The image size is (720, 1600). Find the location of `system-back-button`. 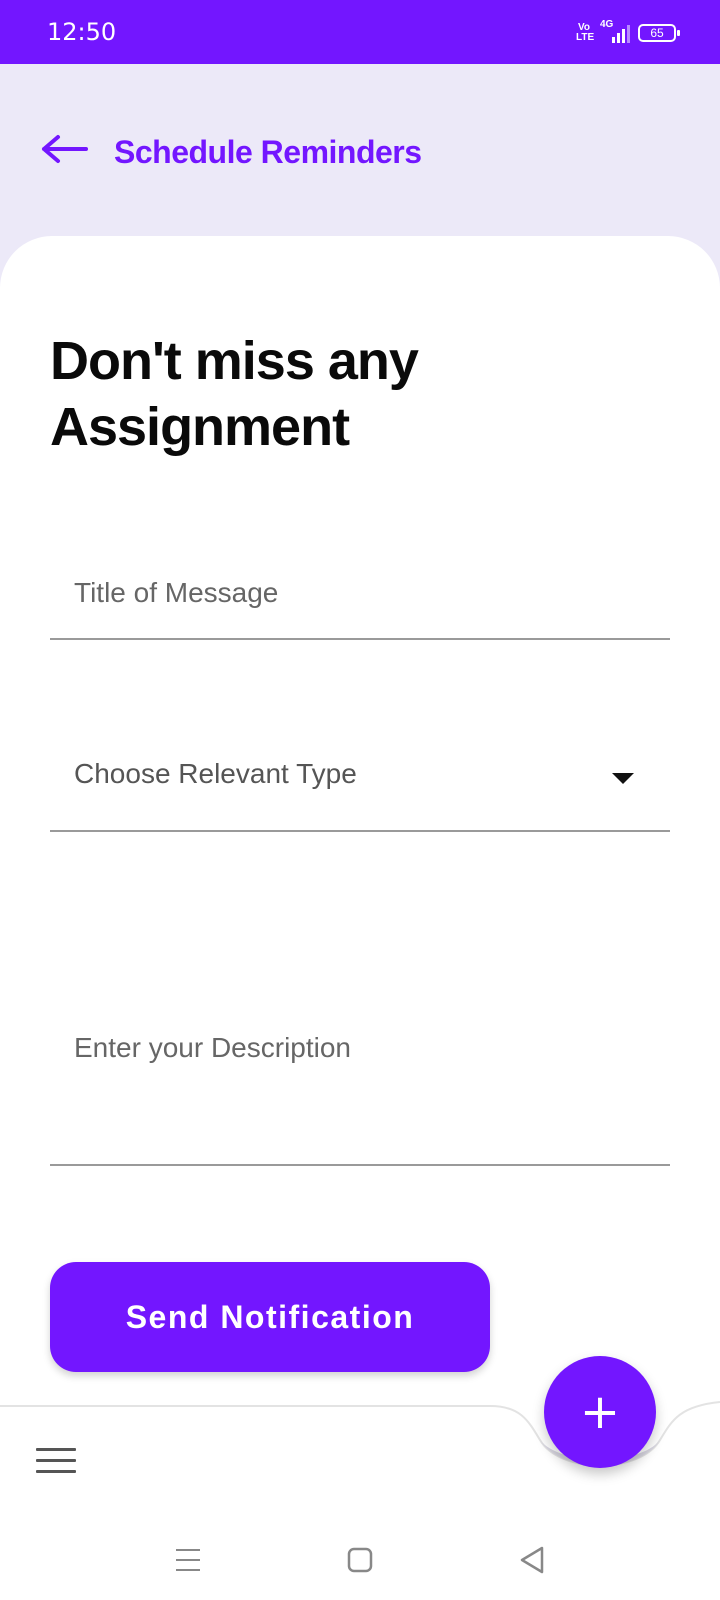

system-back-button is located at coordinates (532, 1560).